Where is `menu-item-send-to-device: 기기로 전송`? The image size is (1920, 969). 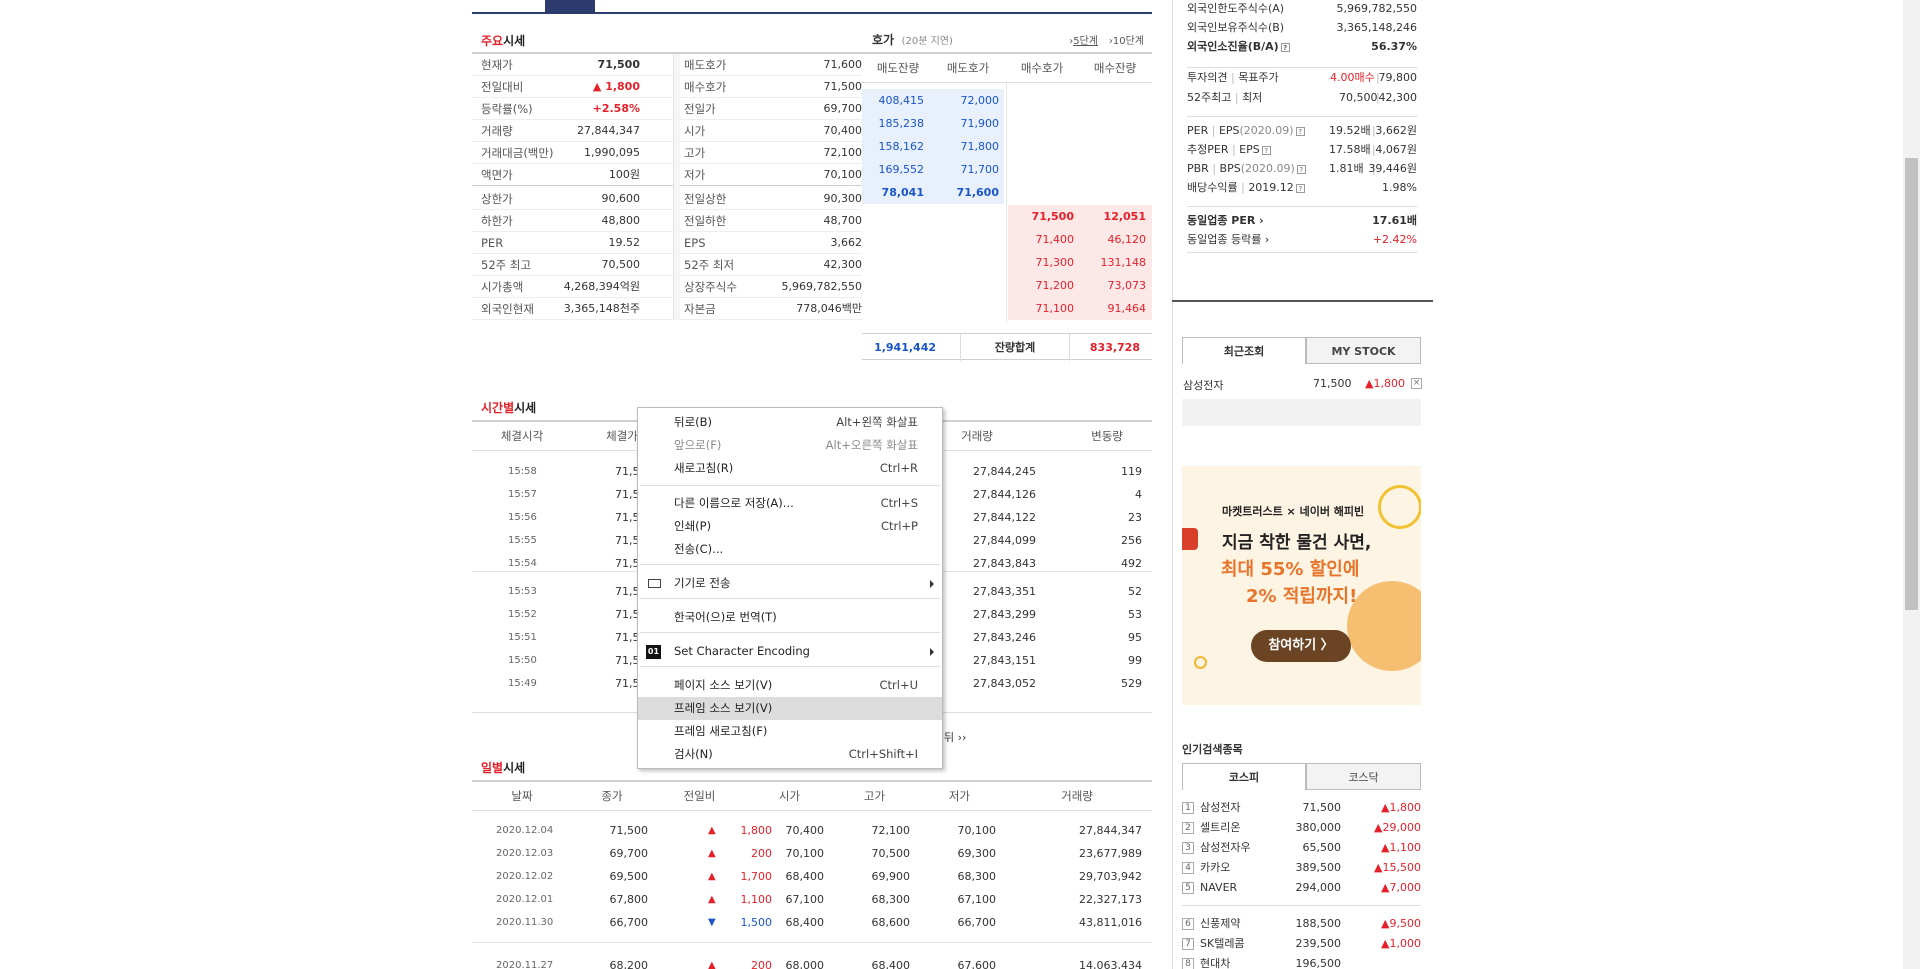 menu-item-send-to-device: 기기로 전송 is located at coordinates (790, 583).